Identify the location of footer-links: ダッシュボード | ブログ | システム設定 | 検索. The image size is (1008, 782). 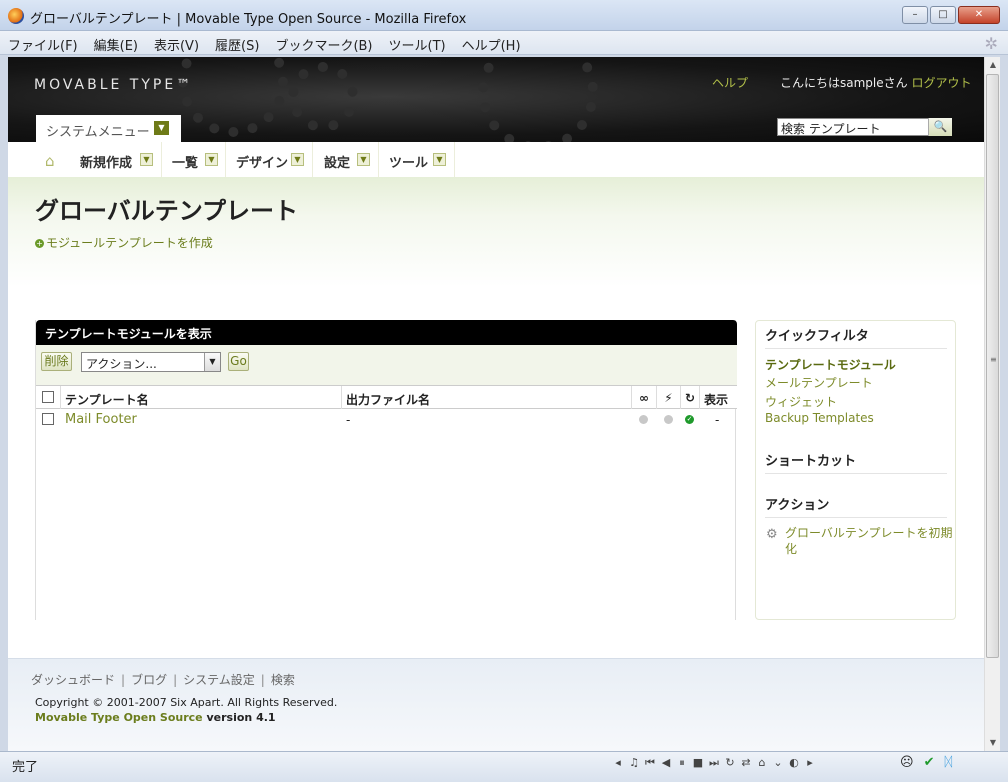
(163, 679).